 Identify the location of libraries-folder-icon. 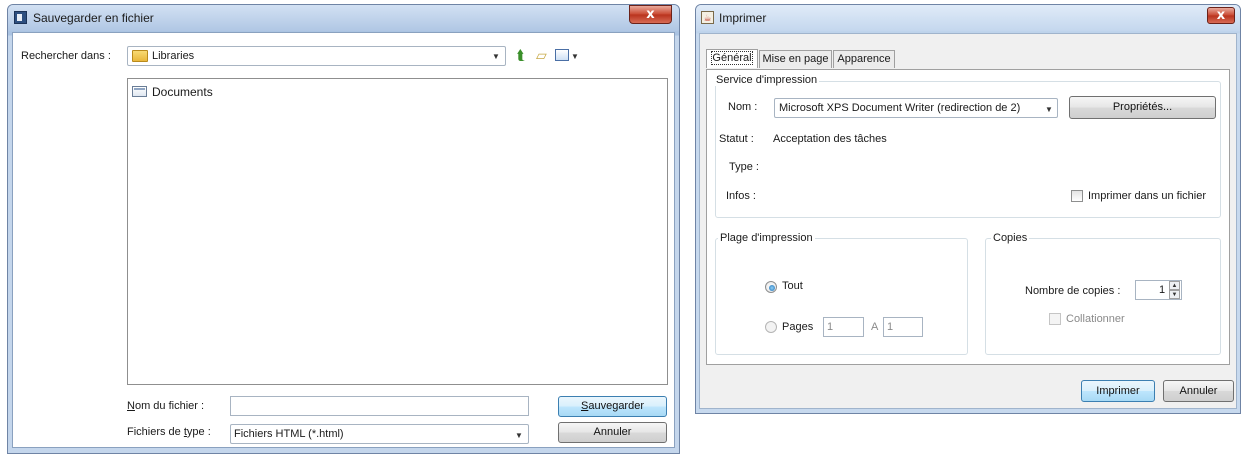
(140, 56).